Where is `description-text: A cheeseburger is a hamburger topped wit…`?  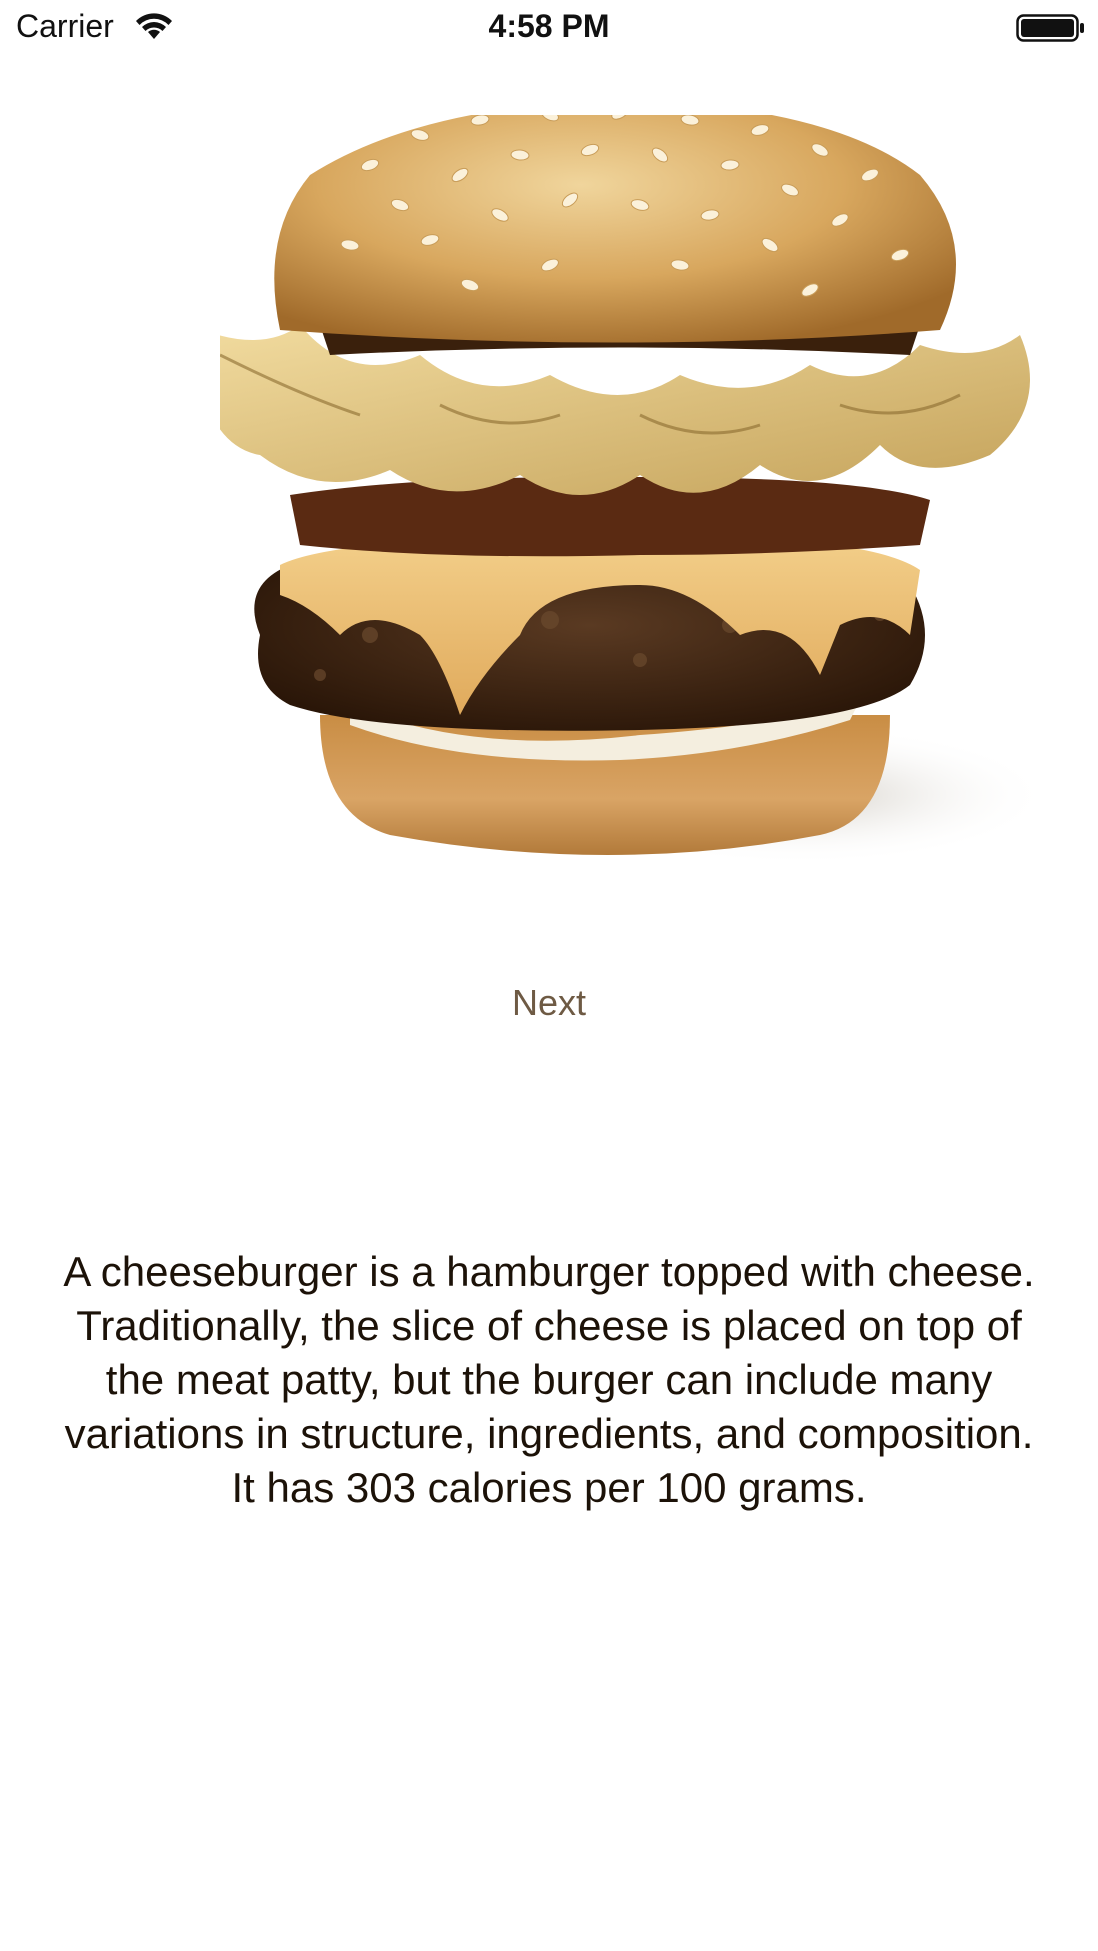 description-text: A cheeseburger is a hamburger topped wit… is located at coordinates (549, 1380).